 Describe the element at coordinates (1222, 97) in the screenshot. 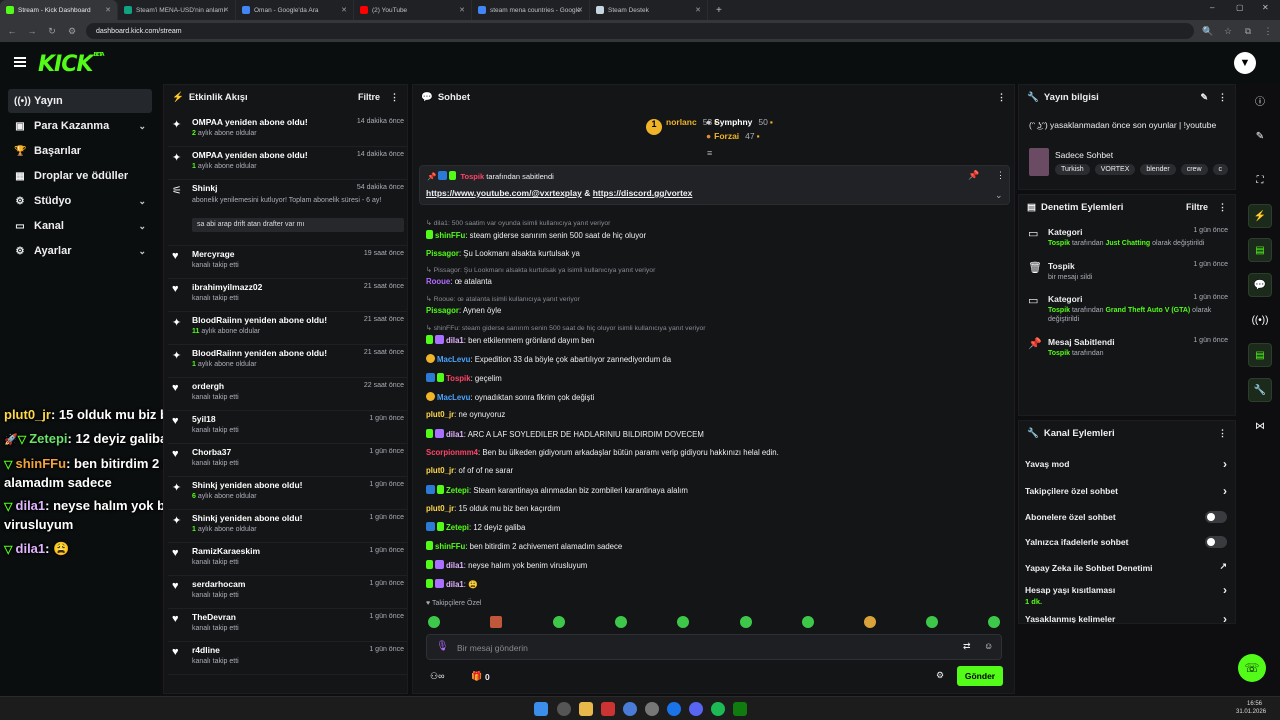

I see `stream-info-more-icon: ⋮` at that location.